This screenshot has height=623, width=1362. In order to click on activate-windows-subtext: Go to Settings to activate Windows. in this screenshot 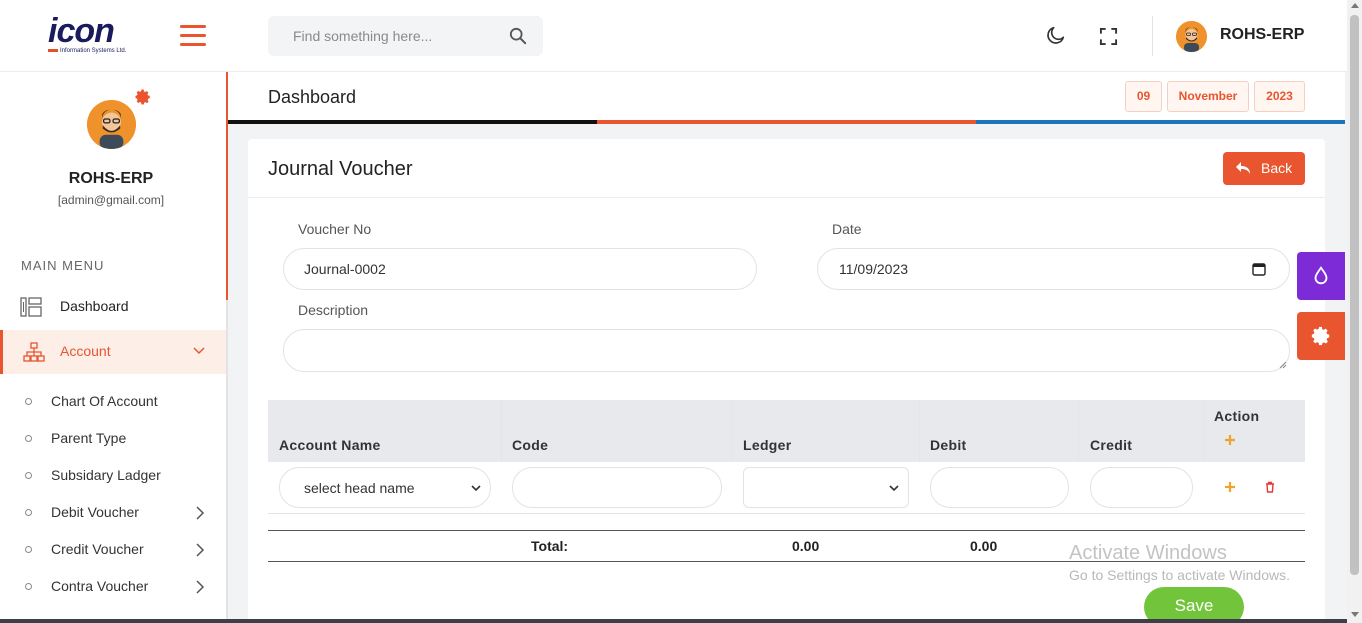, I will do `click(1179, 575)`.